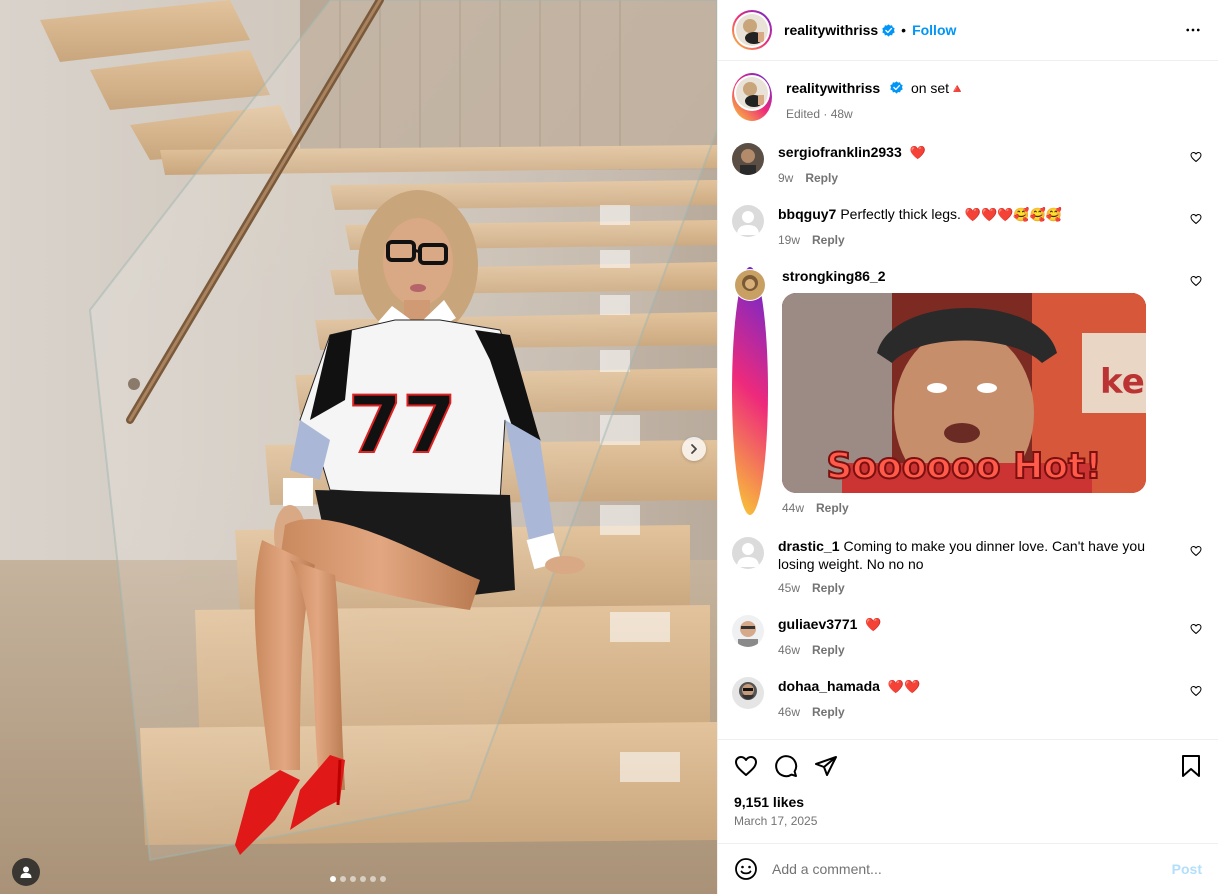 This screenshot has width=1218, height=894. What do you see at coordinates (746, 766) in the screenshot?
I see `like-heart-icon` at bounding box center [746, 766].